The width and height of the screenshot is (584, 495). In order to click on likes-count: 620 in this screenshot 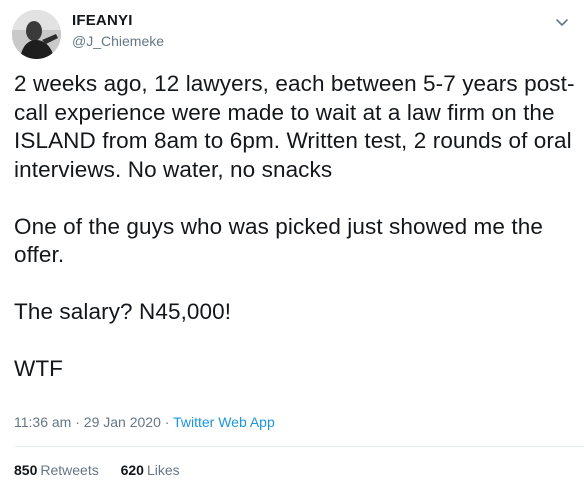, I will do `click(132, 470)`.